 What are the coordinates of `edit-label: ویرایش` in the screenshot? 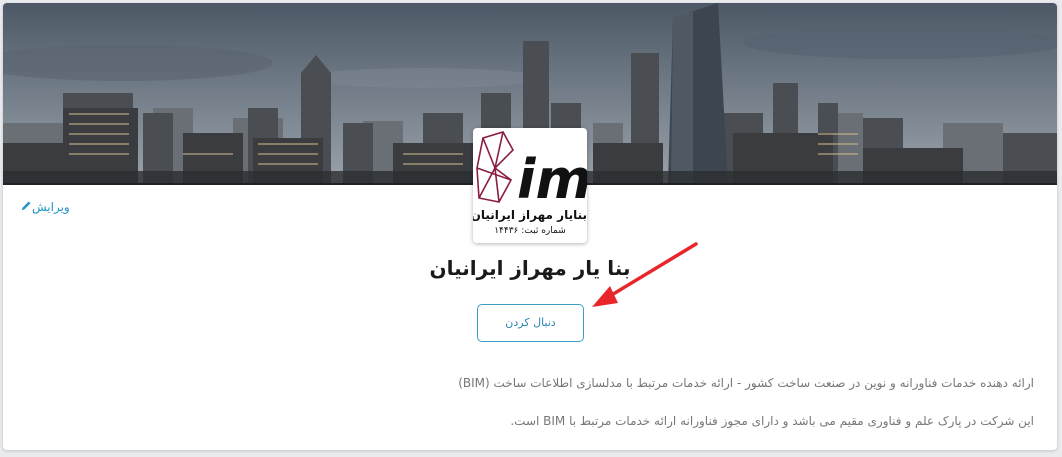 It's located at (51, 207).